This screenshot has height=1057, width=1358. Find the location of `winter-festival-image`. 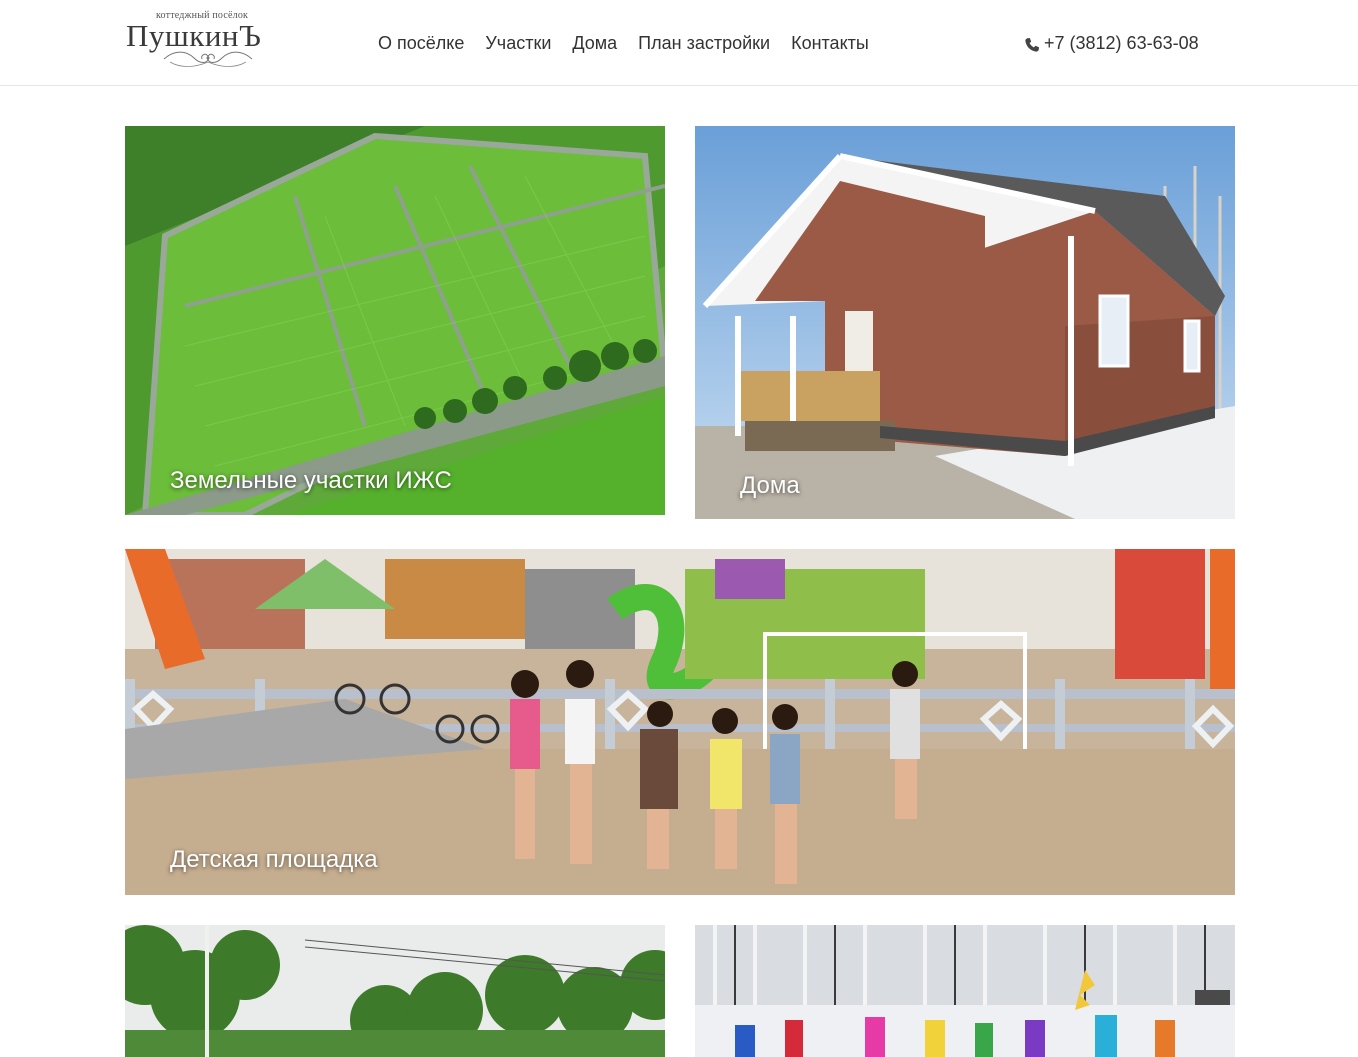

winter-festival-image is located at coordinates (965, 991).